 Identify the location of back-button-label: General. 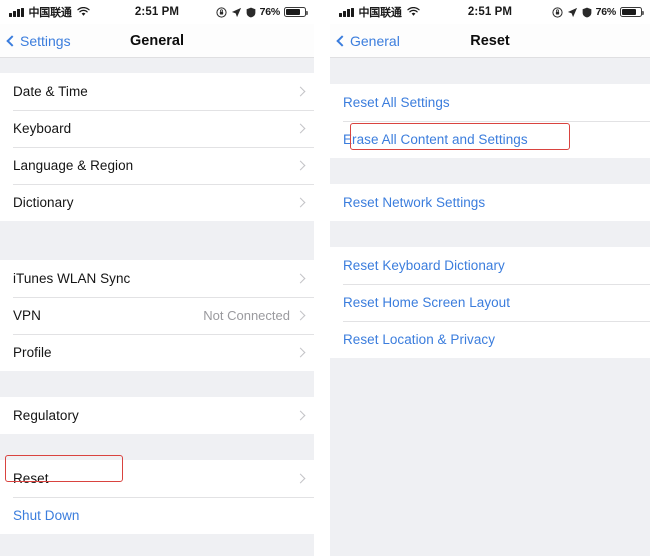
(375, 40).